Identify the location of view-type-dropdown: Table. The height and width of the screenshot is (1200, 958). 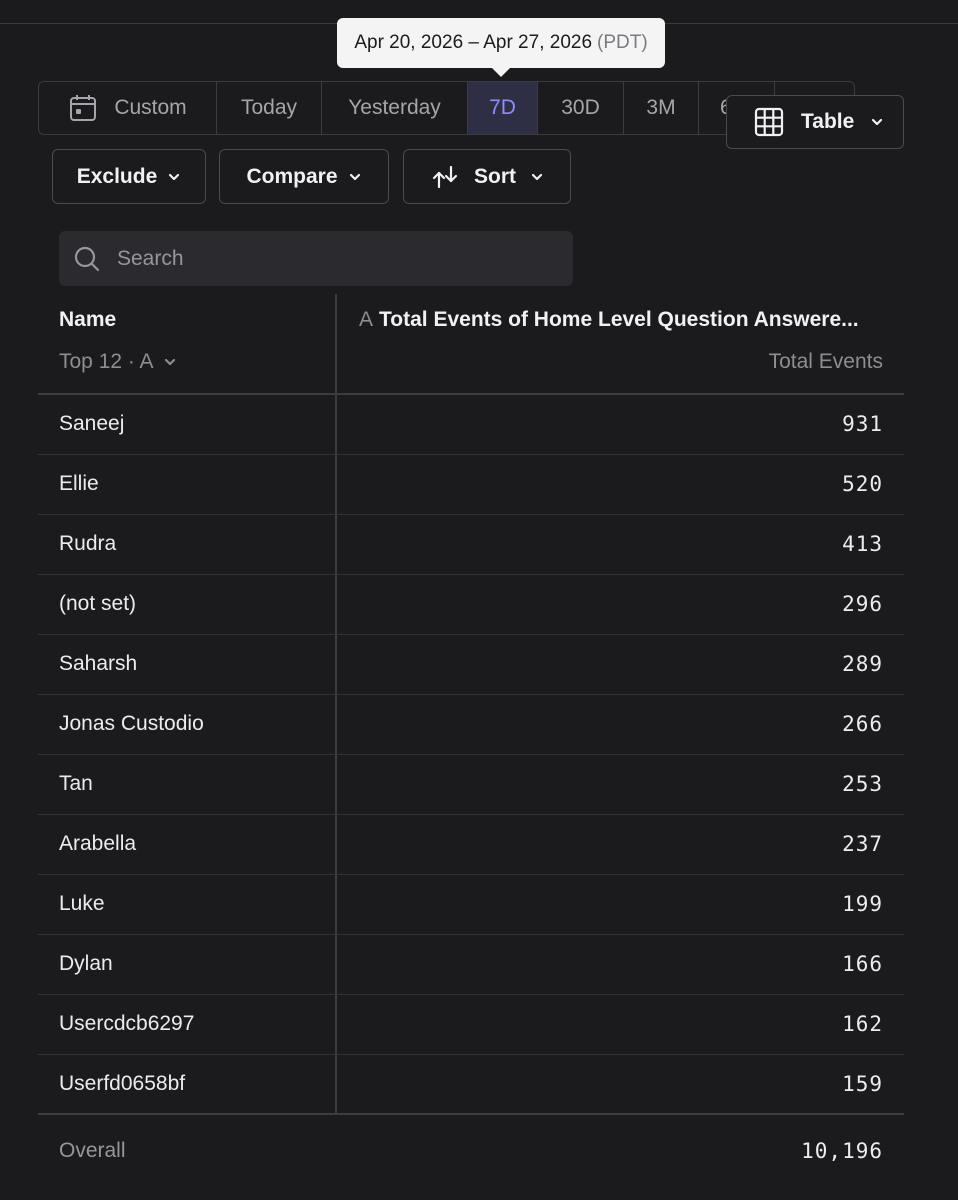
(815, 122).